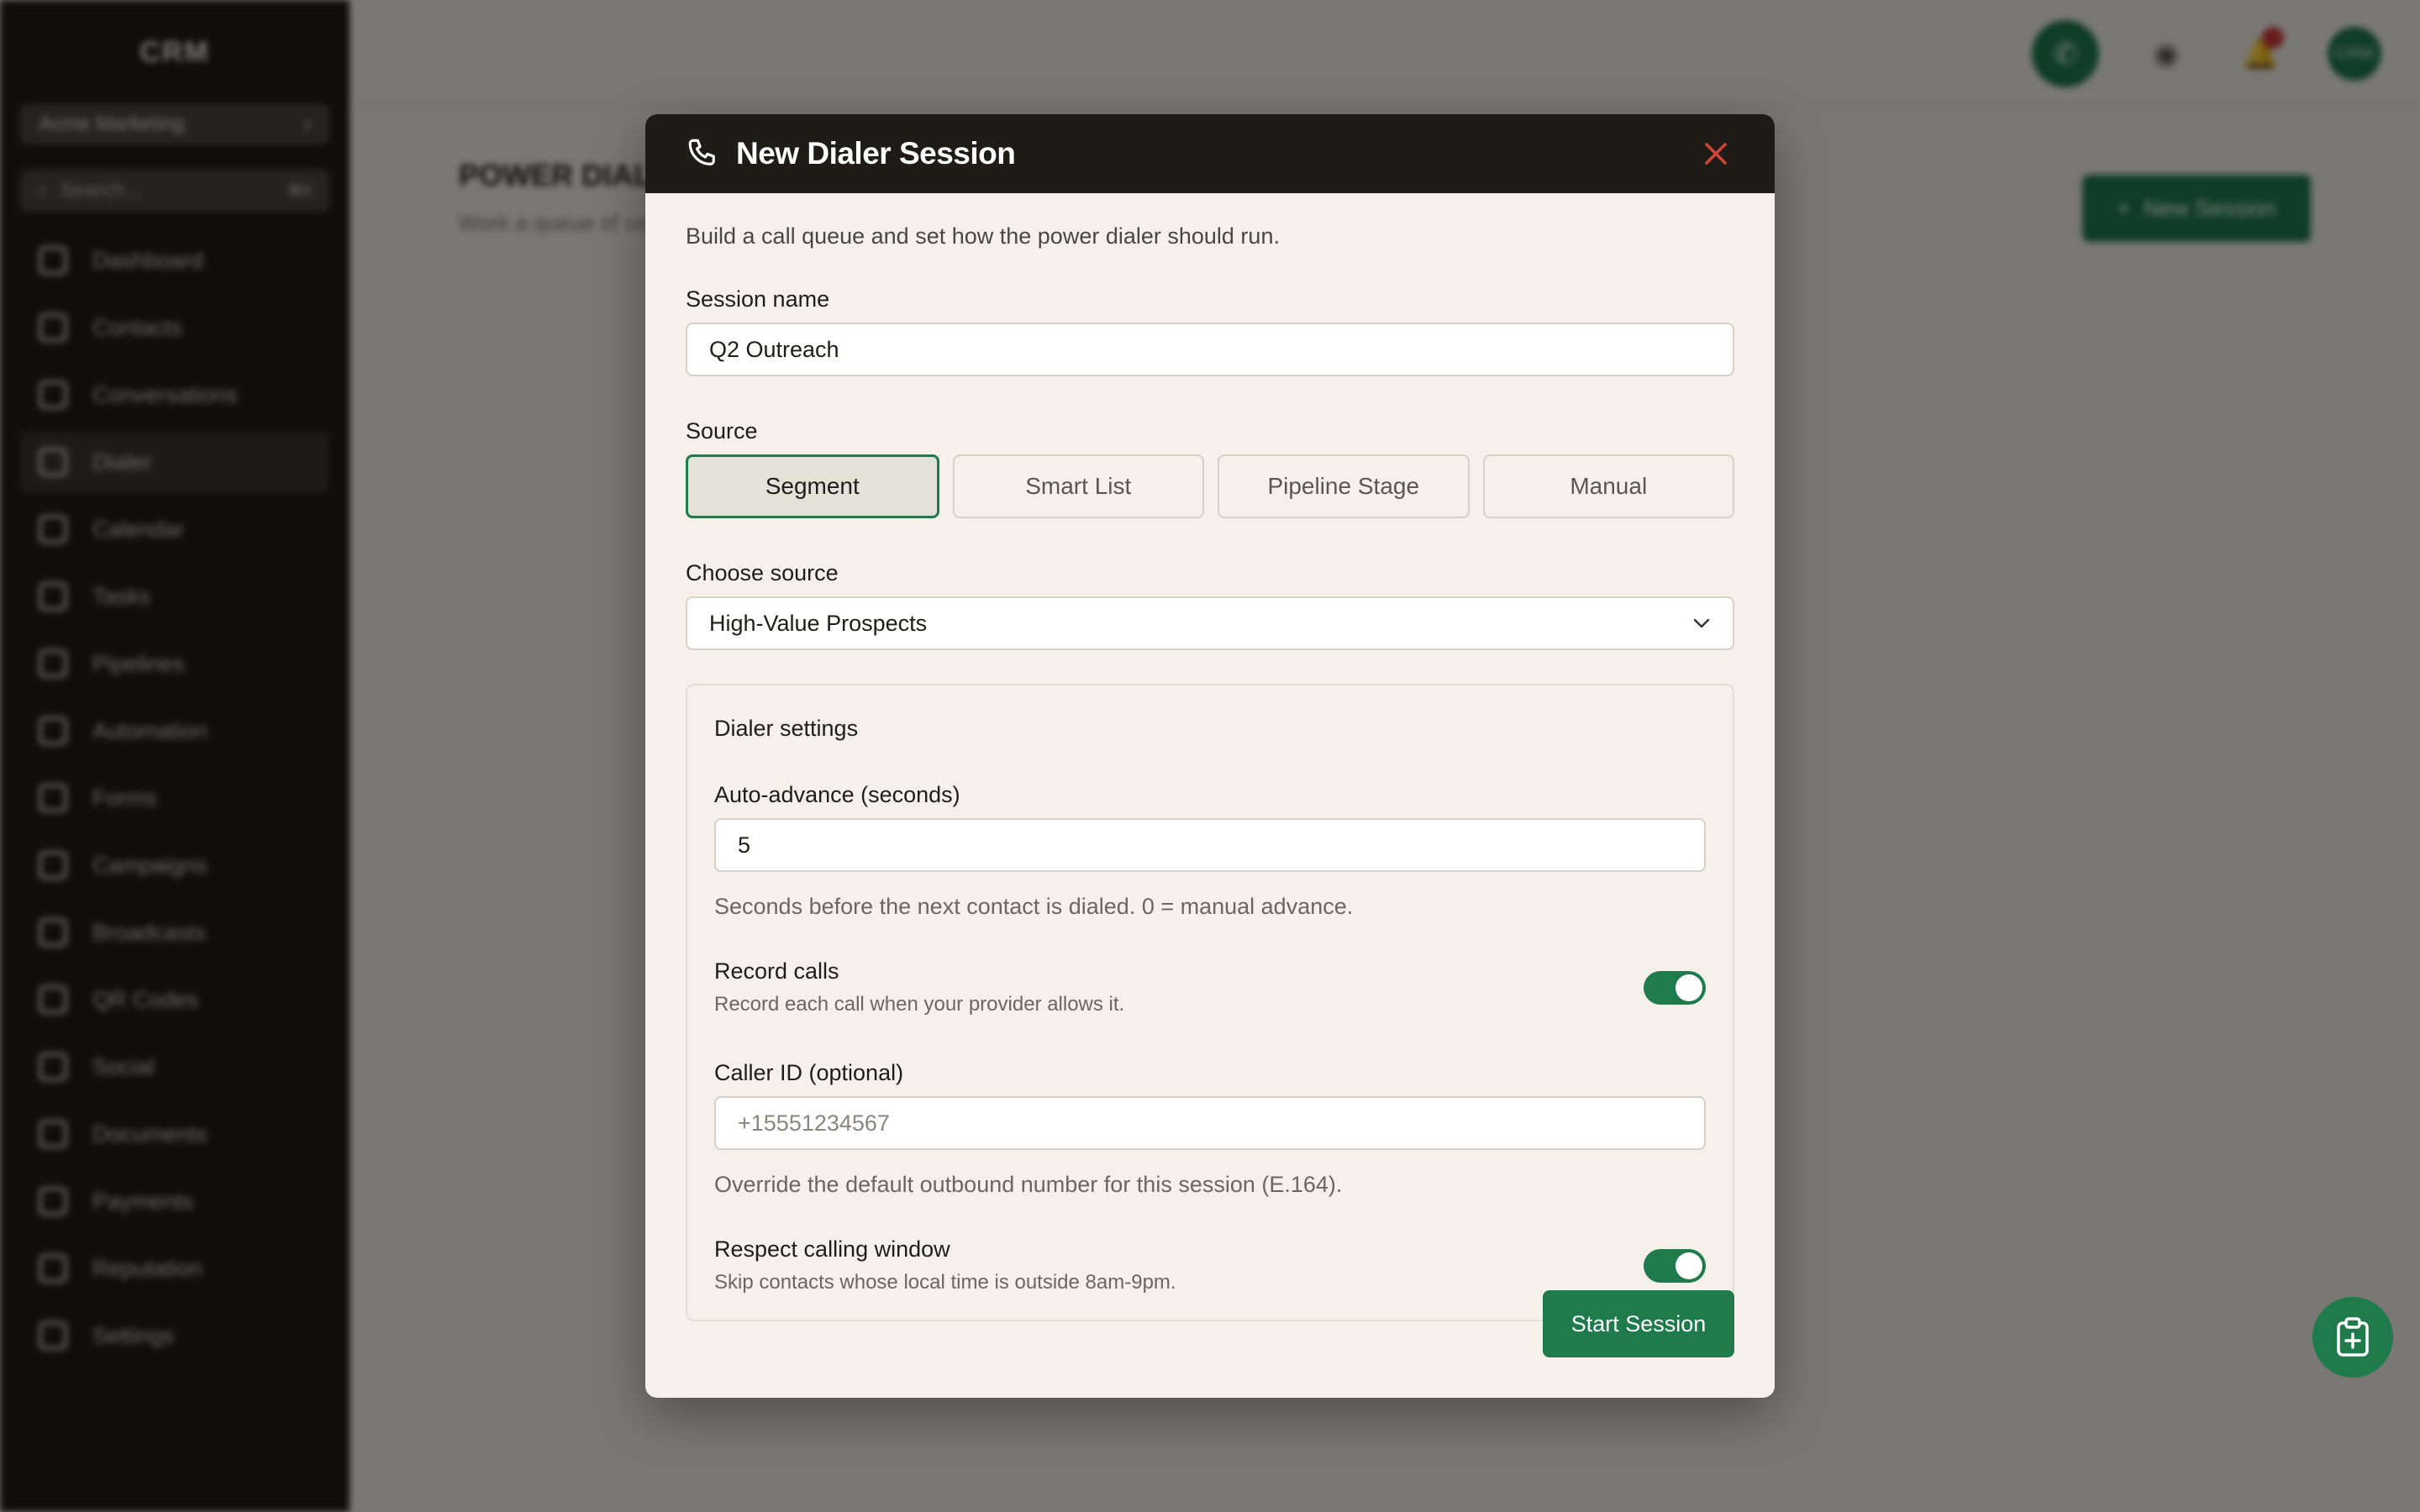 Image resolution: width=2420 pixels, height=1512 pixels. What do you see at coordinates (763, 572) in the screenshot?
I see `choose-source-label: Choose source` at bounding box center [763, 572].